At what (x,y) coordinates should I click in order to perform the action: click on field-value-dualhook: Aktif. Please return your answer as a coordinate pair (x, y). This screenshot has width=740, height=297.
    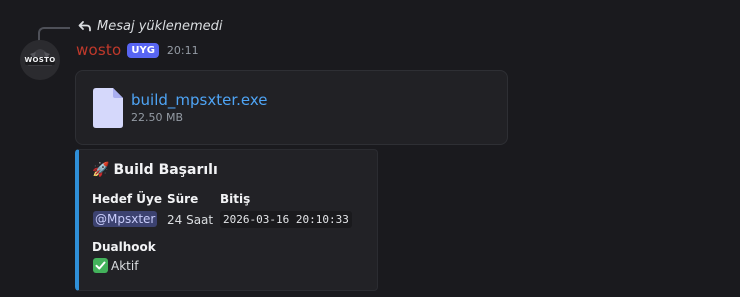
    Looking at the image, I should click on (115, 265).